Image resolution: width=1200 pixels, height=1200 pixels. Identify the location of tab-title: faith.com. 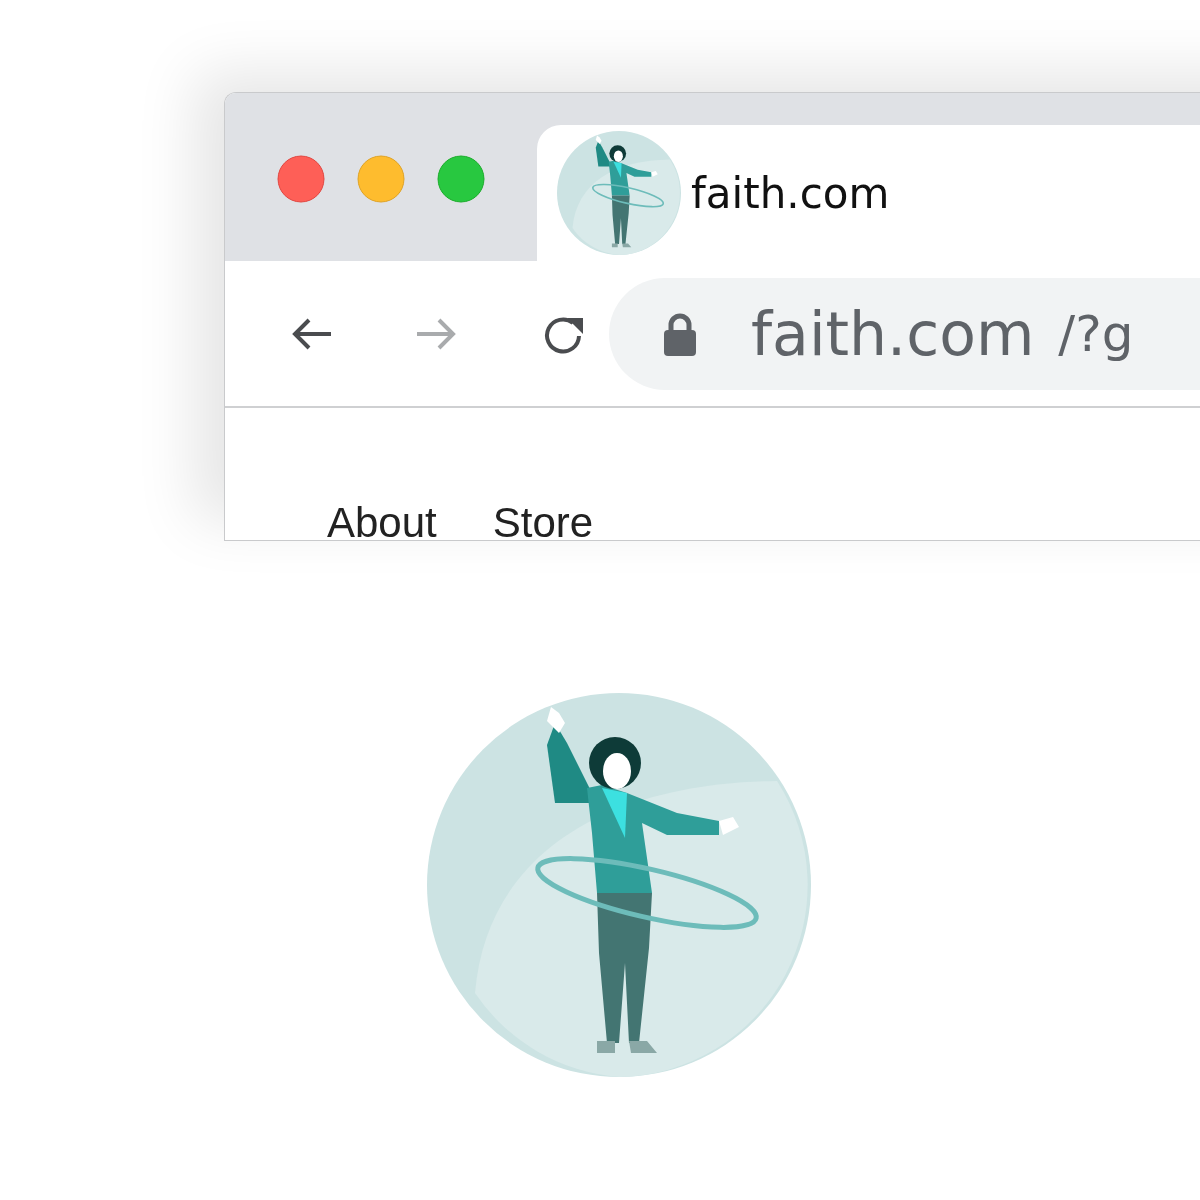
(790, 193).